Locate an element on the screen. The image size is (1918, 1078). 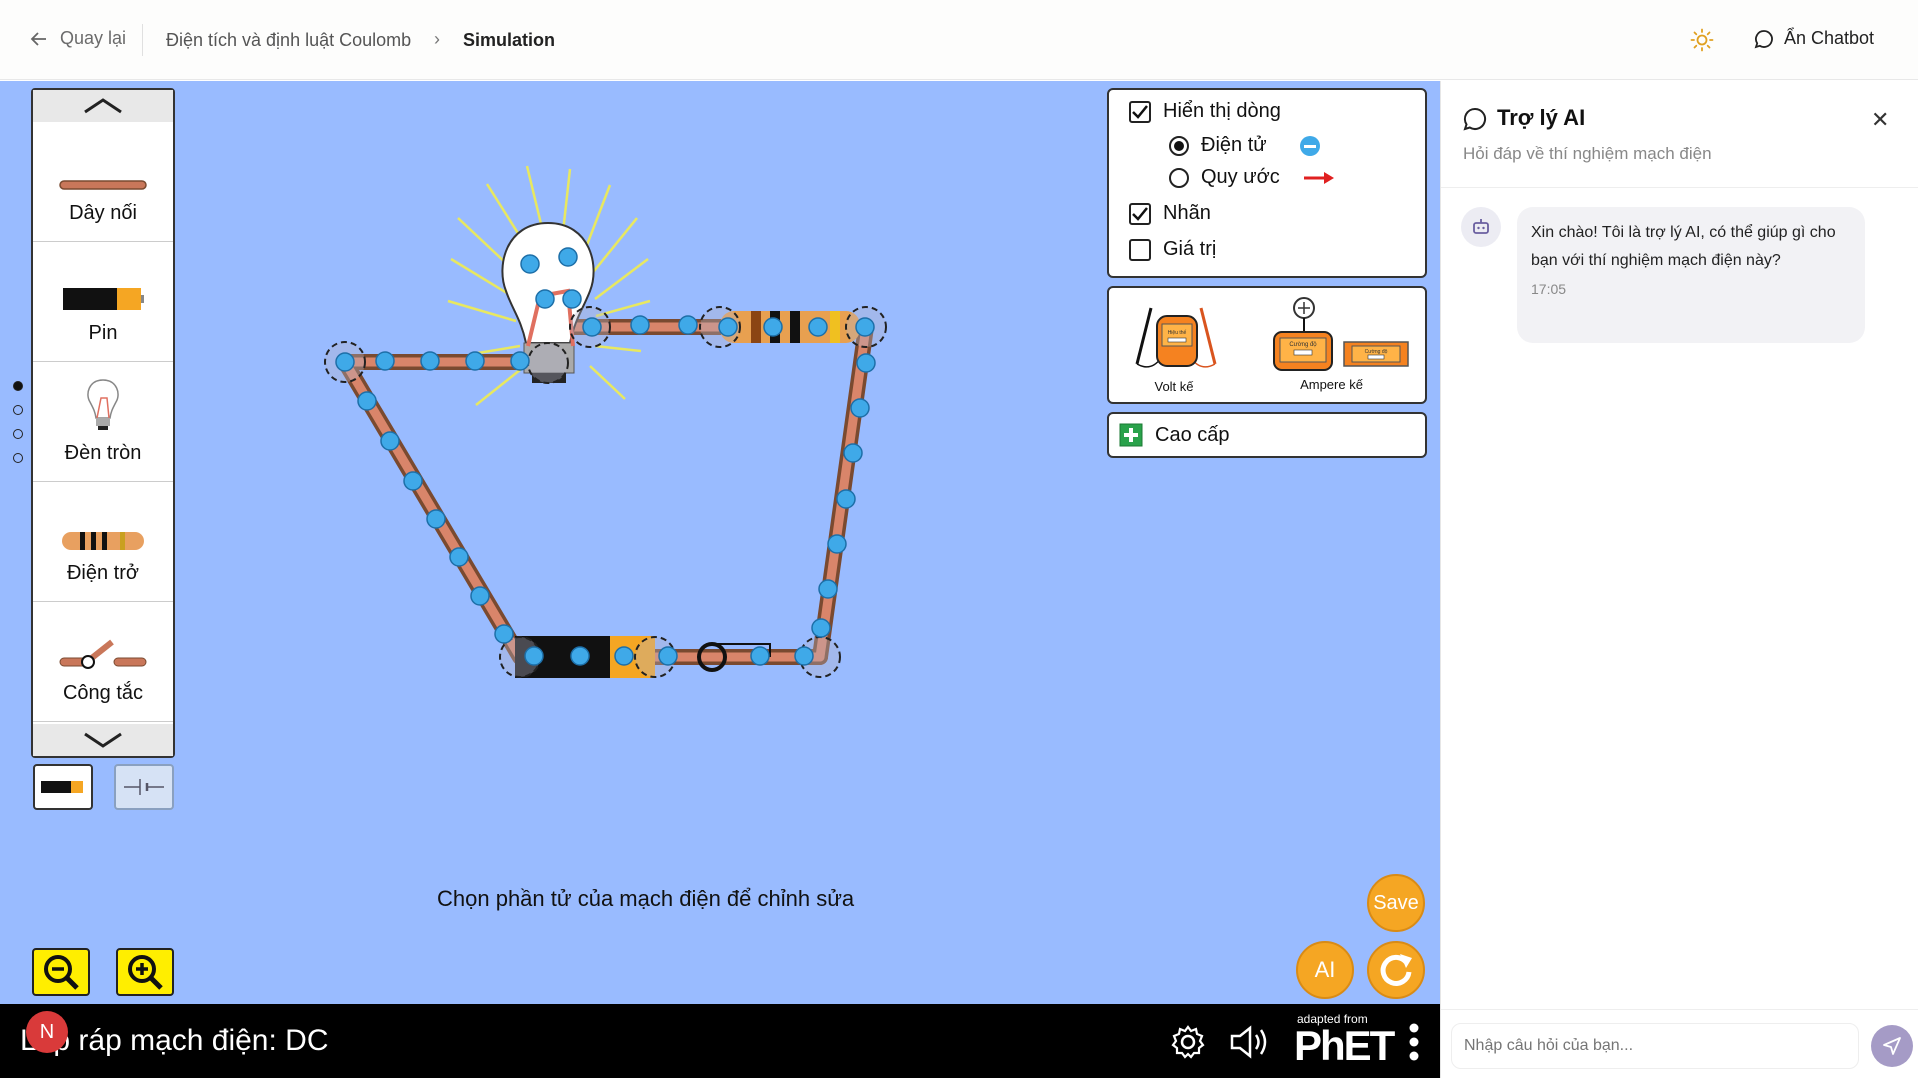
labels-checkbox: Nhãn is located at coordinates (1170, 213).